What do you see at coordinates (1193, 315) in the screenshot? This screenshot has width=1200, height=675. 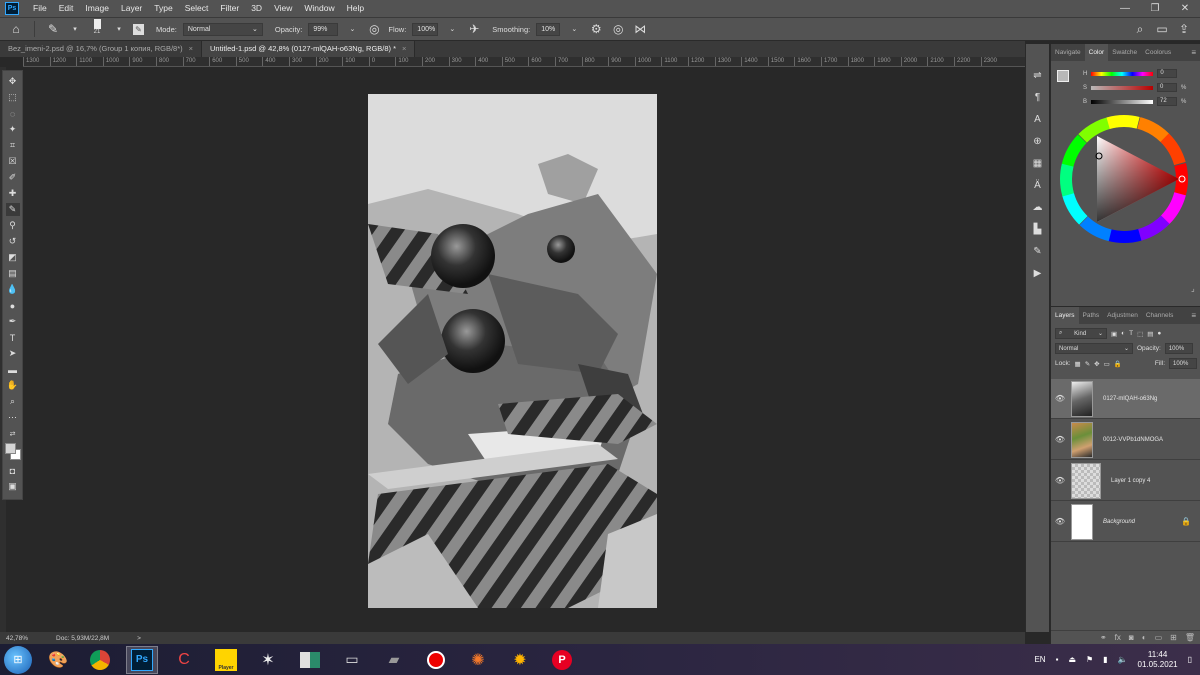 I see `panel-menu-icon: ≡` at bounding box center [1193, 315].